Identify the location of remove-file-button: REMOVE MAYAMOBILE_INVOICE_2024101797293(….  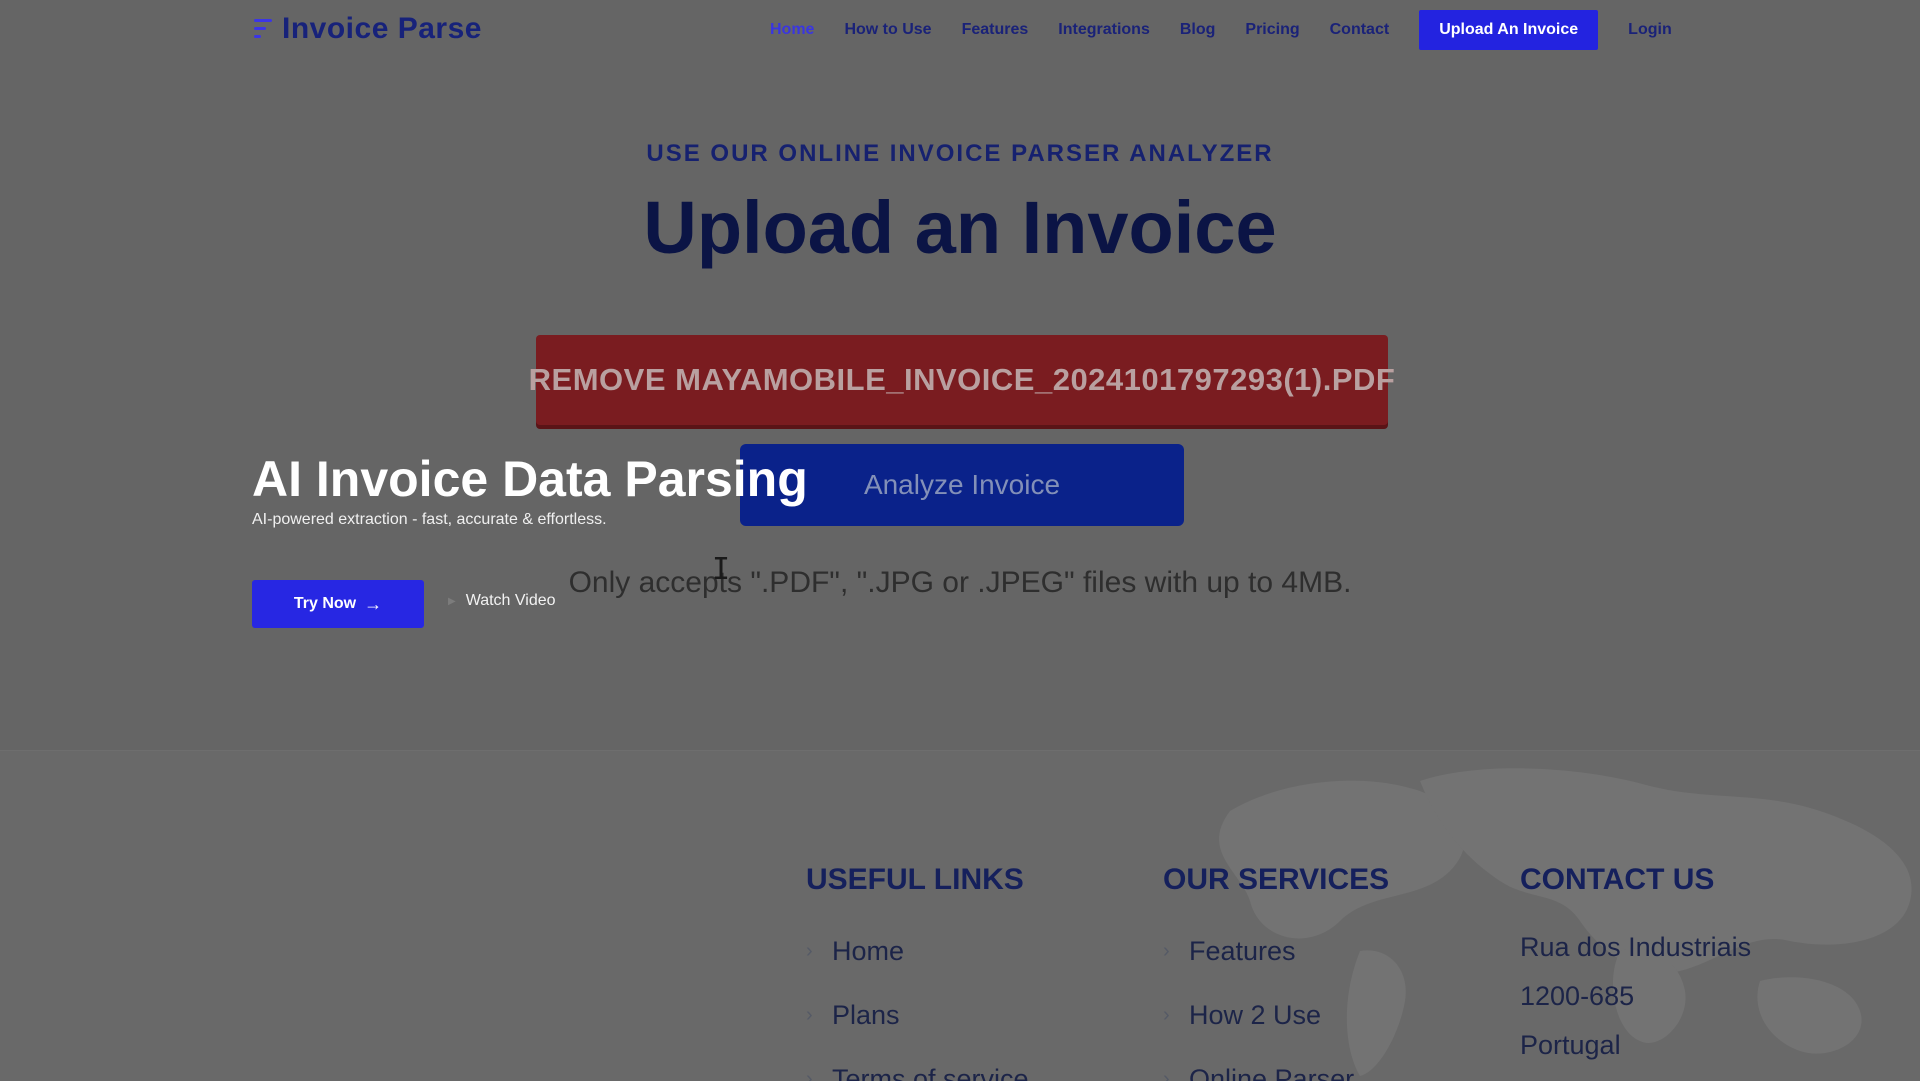
(962, 380).